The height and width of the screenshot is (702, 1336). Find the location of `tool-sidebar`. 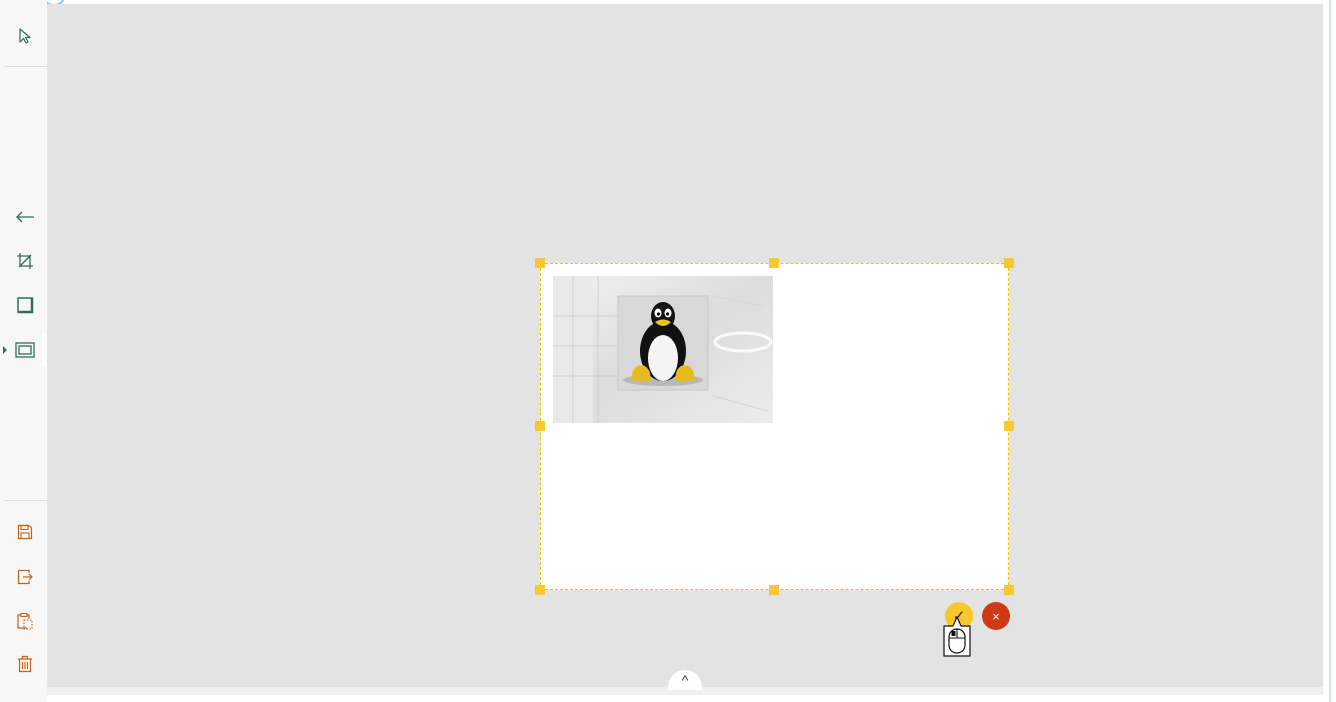

tool-sidebar is located at coordinates (23, 351).